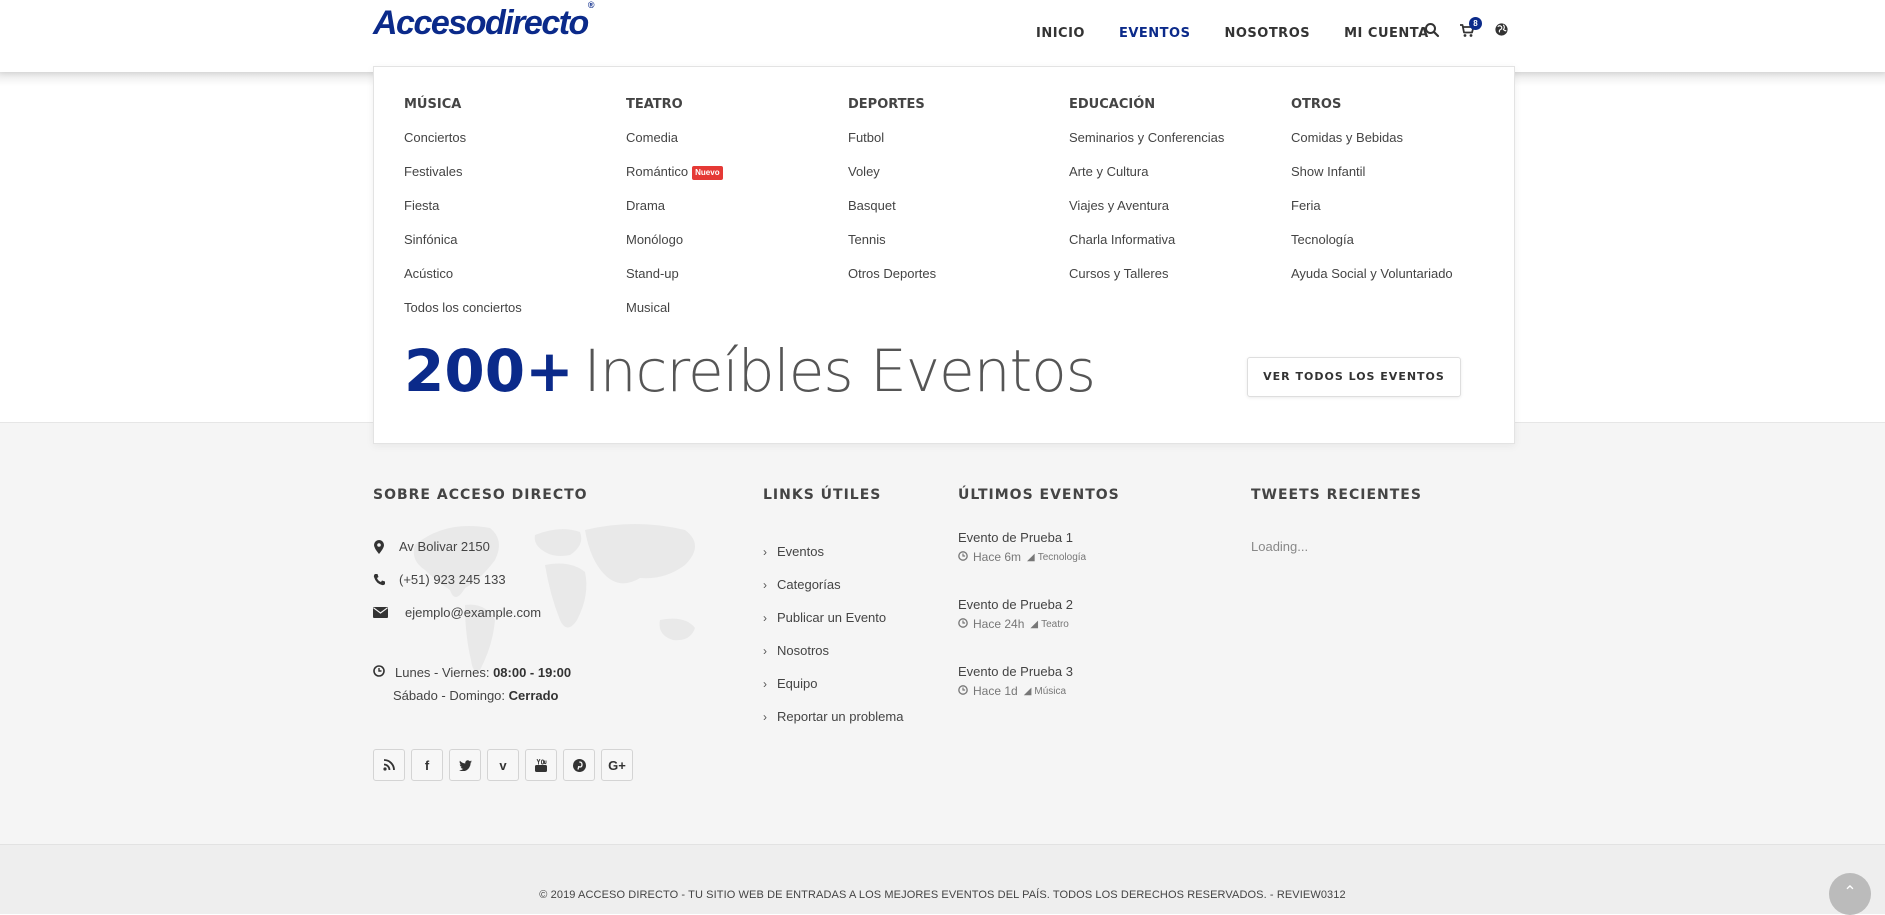 The height and width of the screenshot is (915, 1885). I want to click on menu-item-cursos: Cursos y Talleres, so click(1146, 274).